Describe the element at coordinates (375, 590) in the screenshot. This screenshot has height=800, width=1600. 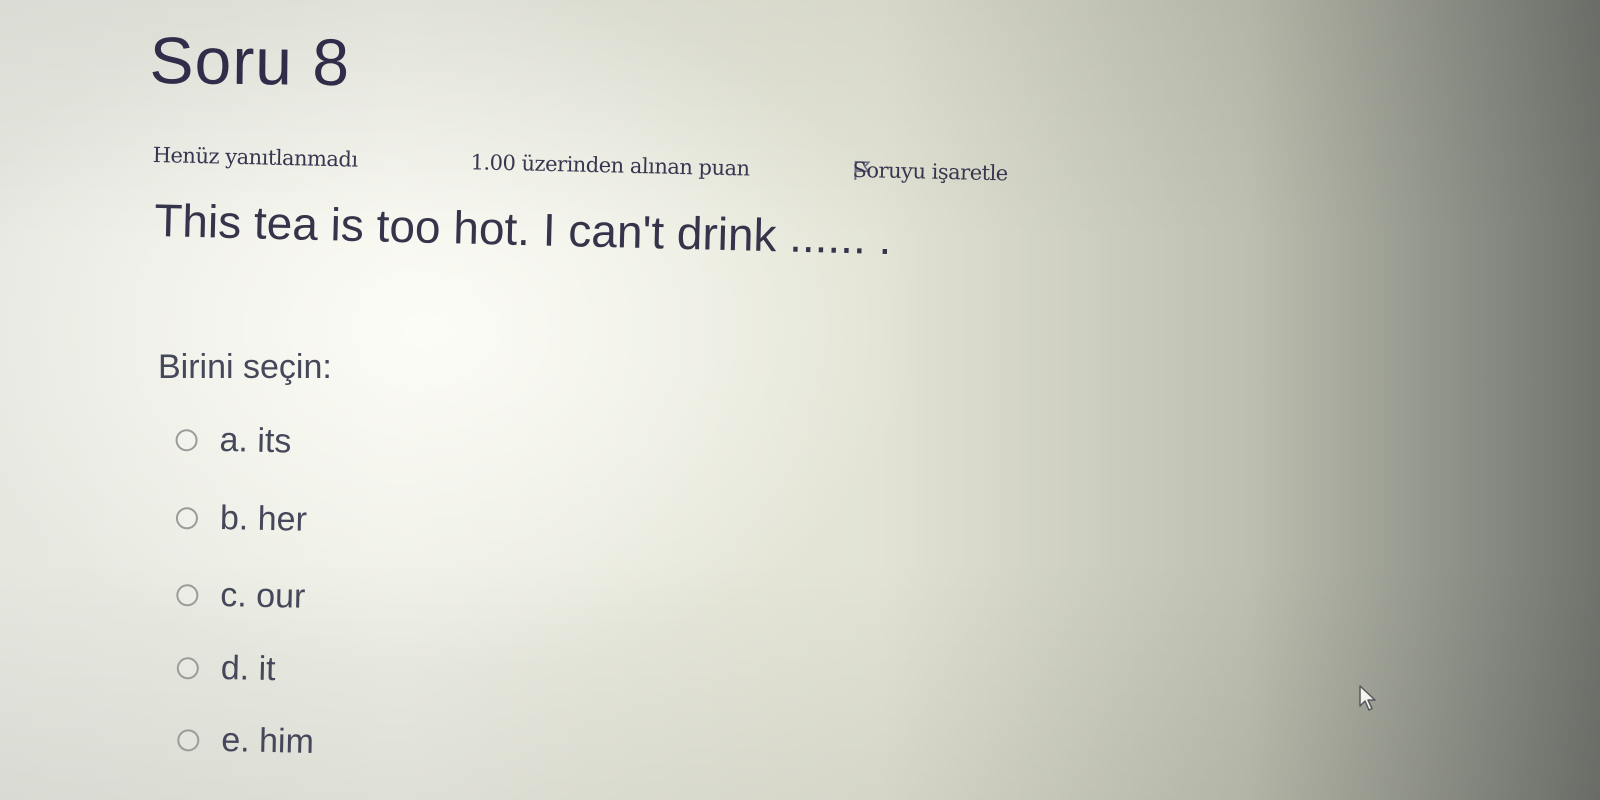
I see `answer-list: a. its b. her c. our d. it e. him` at that location.